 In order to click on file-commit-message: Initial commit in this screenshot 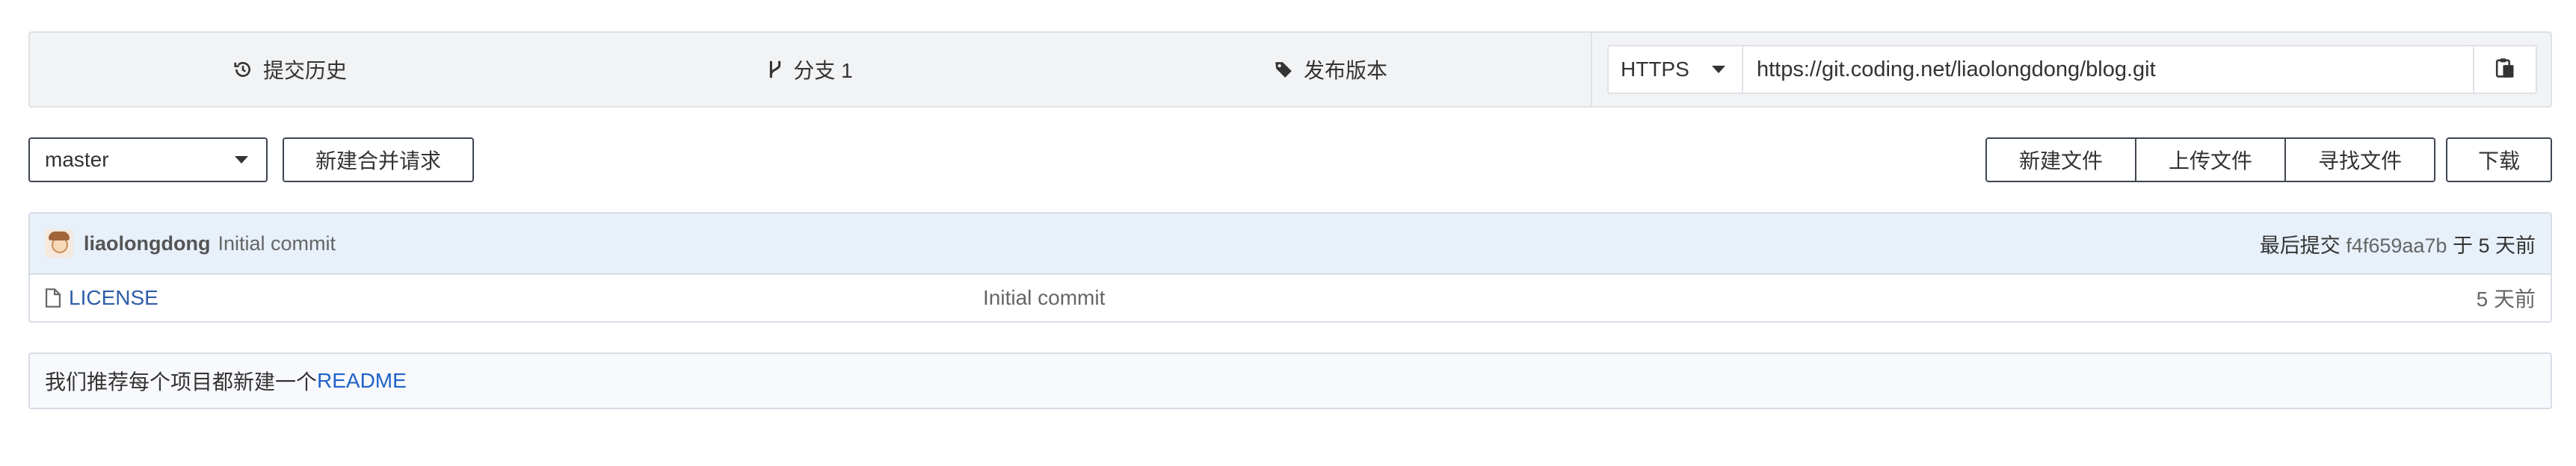, I will do `click(1044, 298)`.